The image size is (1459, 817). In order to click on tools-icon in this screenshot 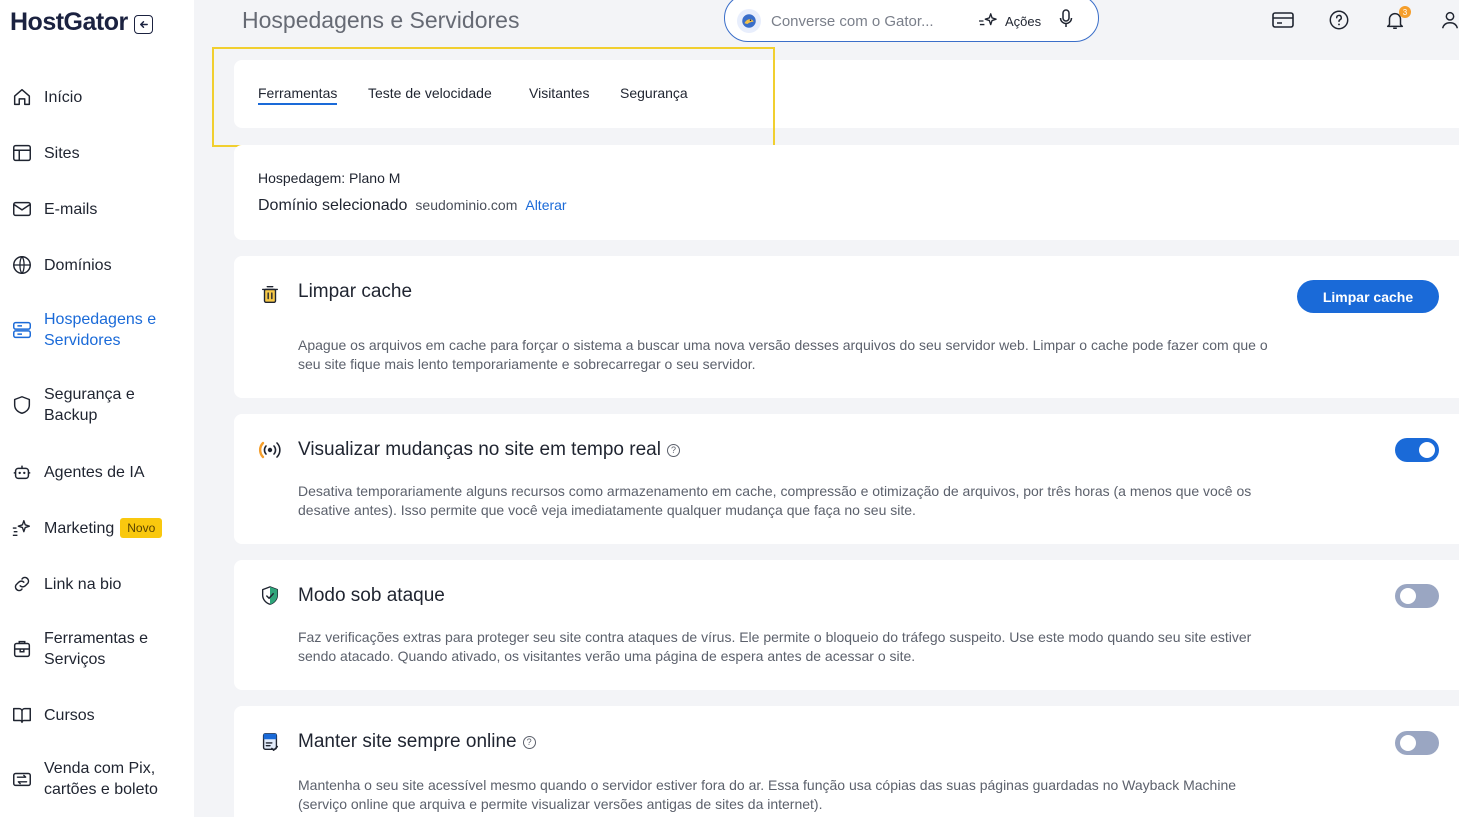, I will do `click(22, 649)`.